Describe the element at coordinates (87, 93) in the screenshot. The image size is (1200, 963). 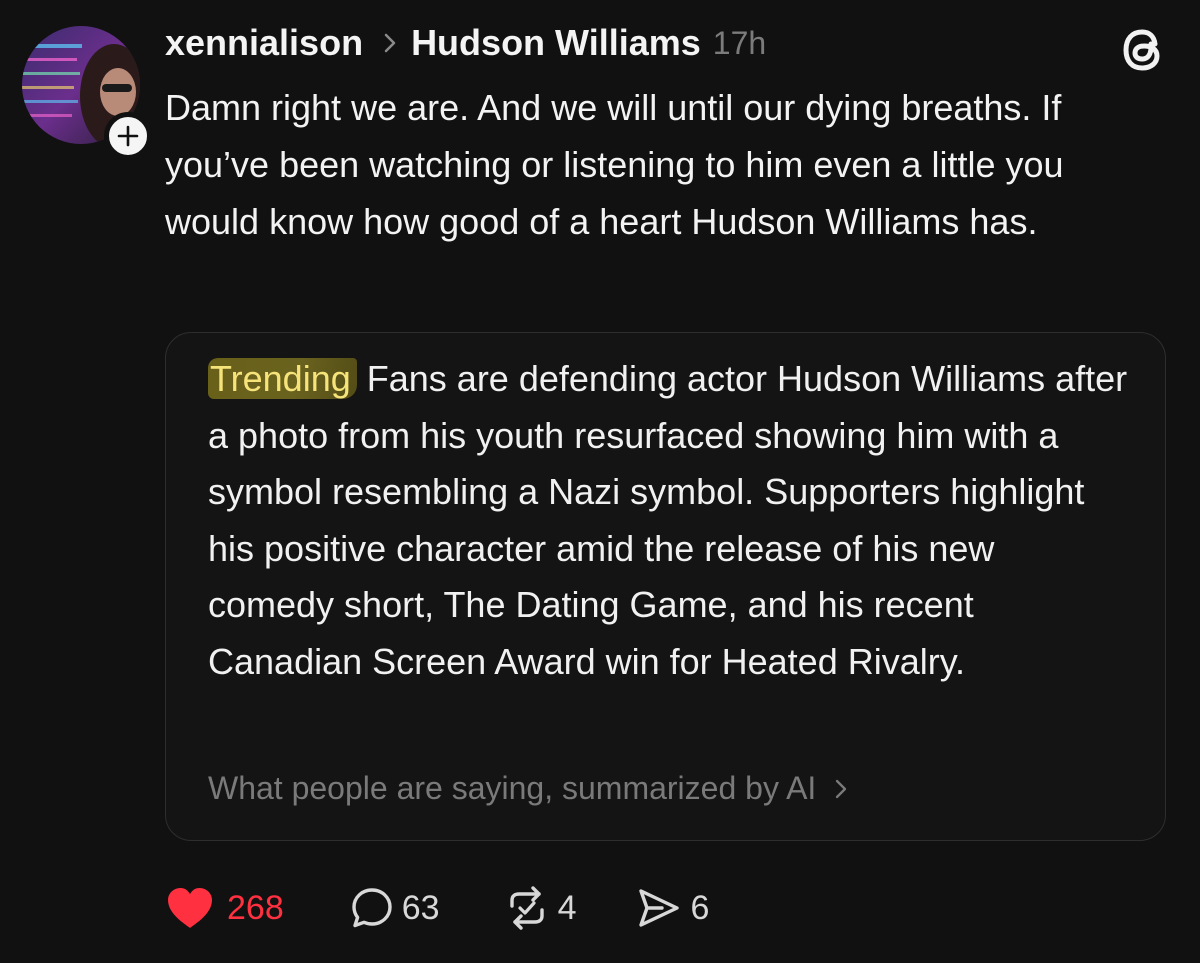
I see `author-avatar-container` at that location.